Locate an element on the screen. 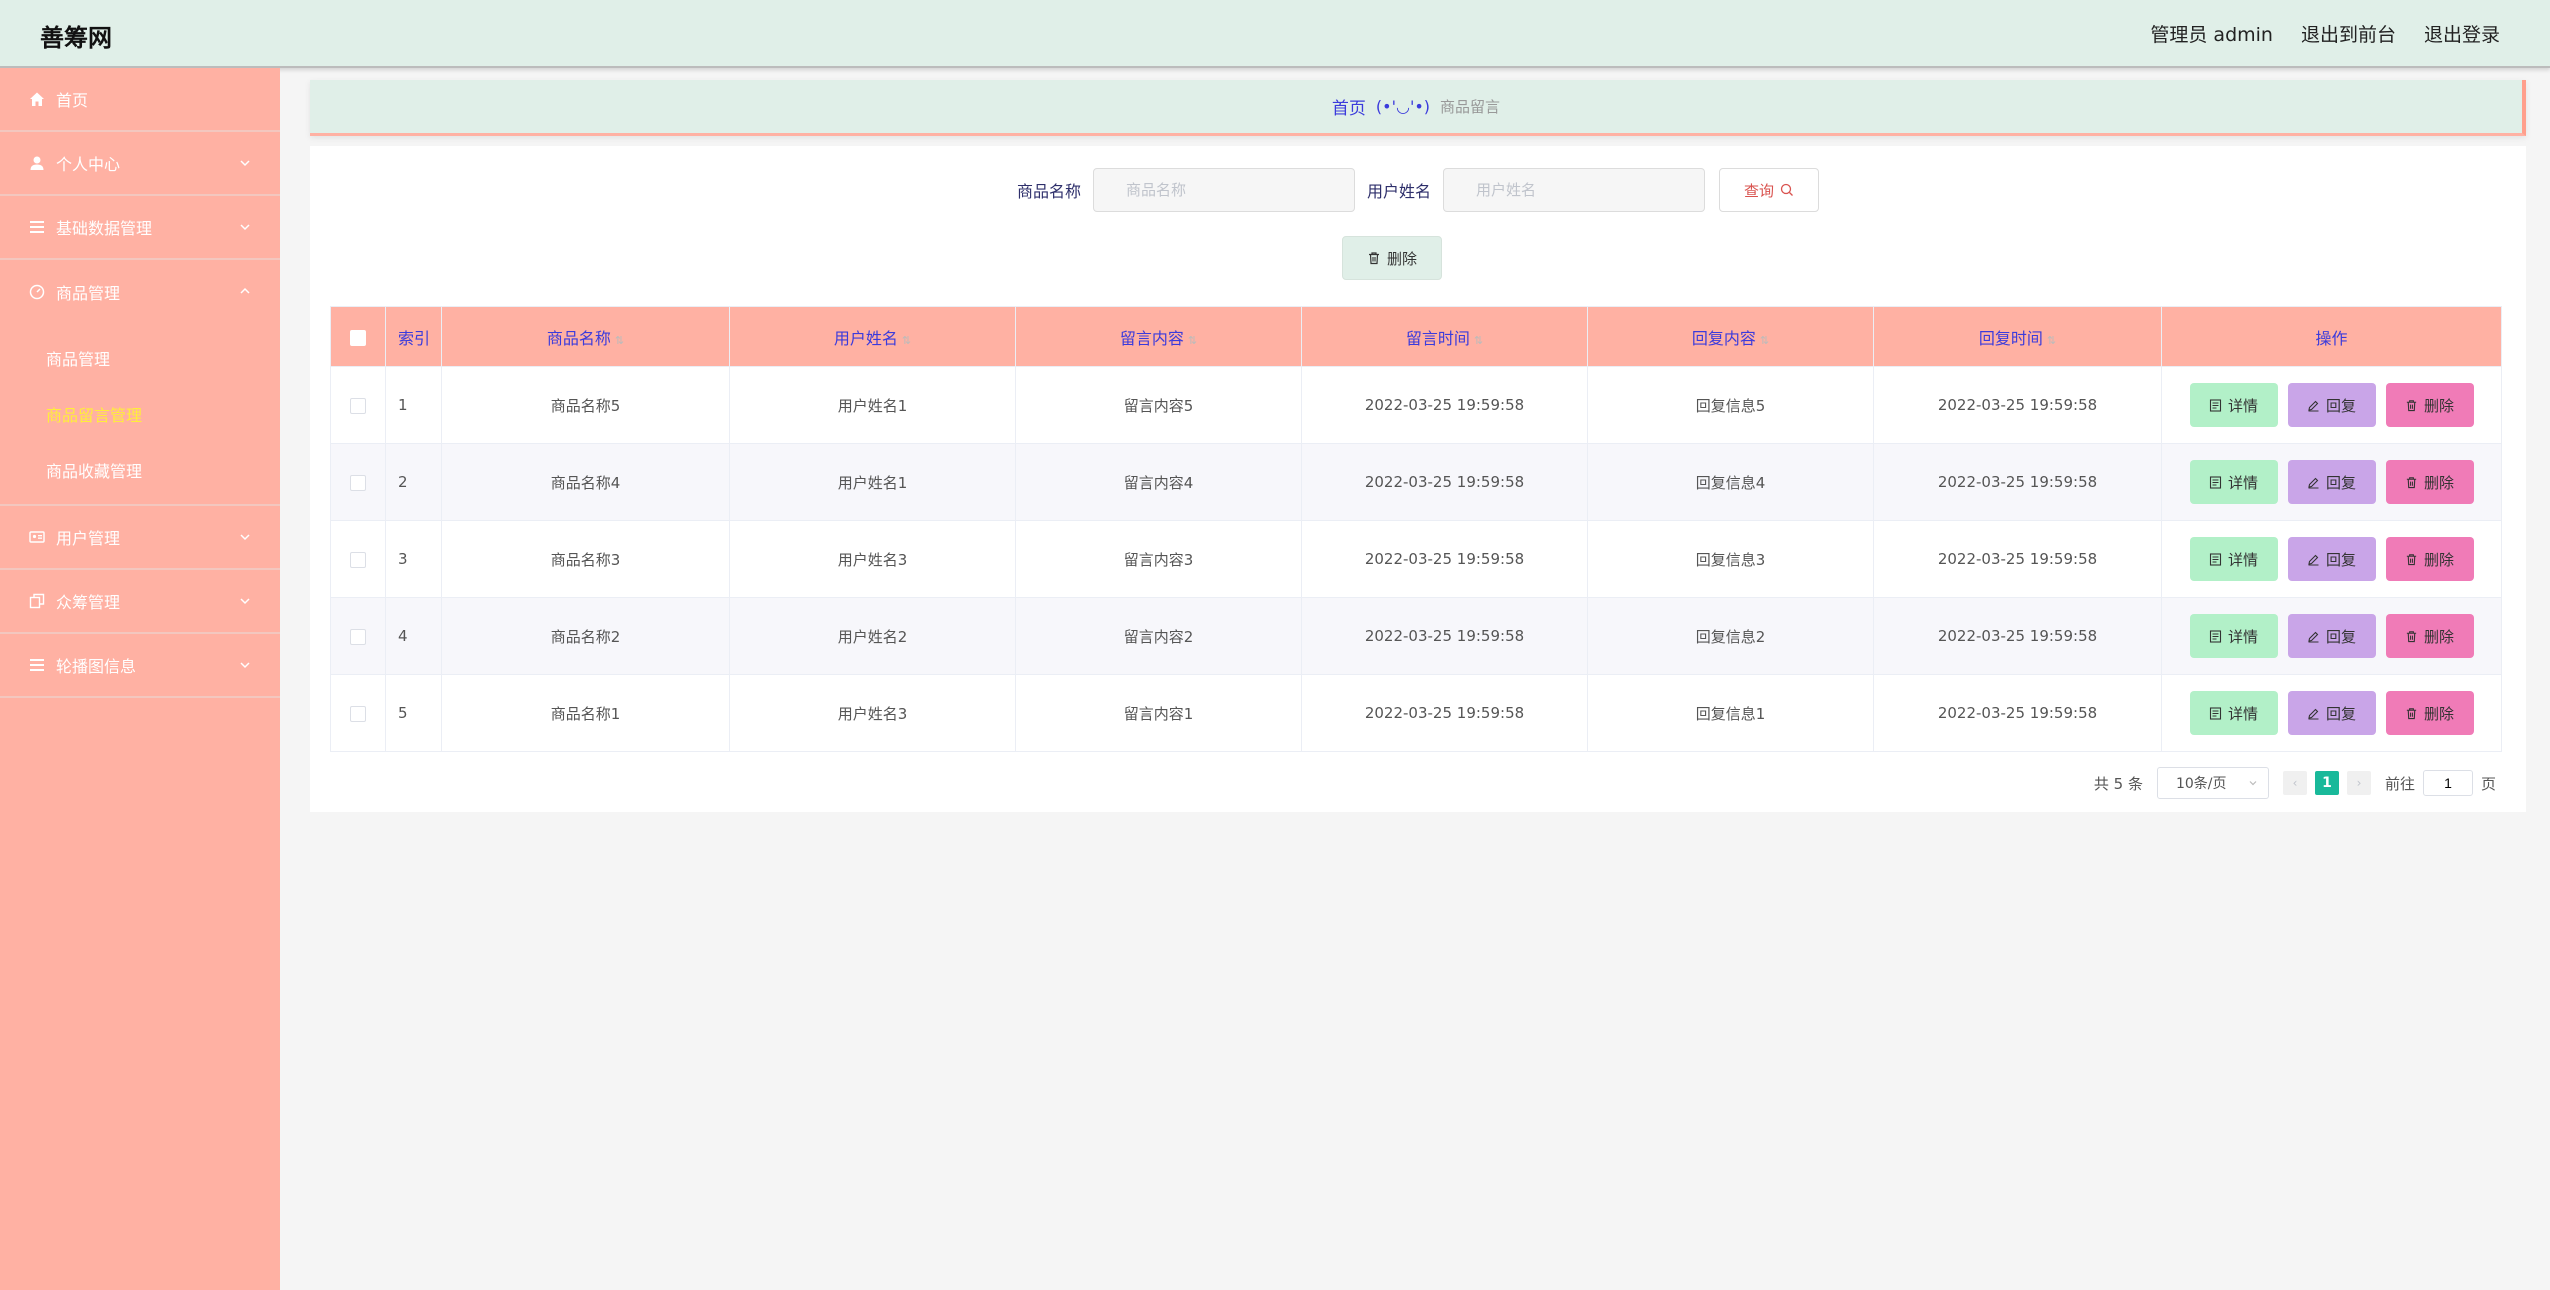 The image size is (2550, 1290). header-label: 回复时间 is located at coordinates (2010, 338).